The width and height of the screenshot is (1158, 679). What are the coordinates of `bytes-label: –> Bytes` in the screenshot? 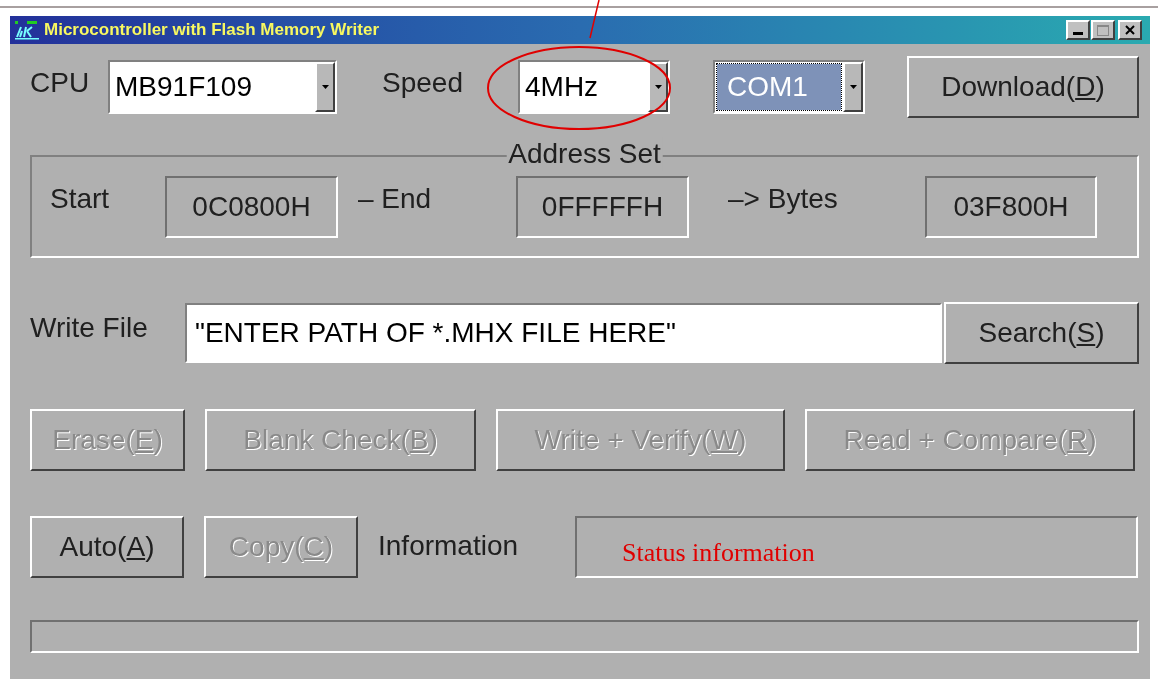 It's located at (783, 198).